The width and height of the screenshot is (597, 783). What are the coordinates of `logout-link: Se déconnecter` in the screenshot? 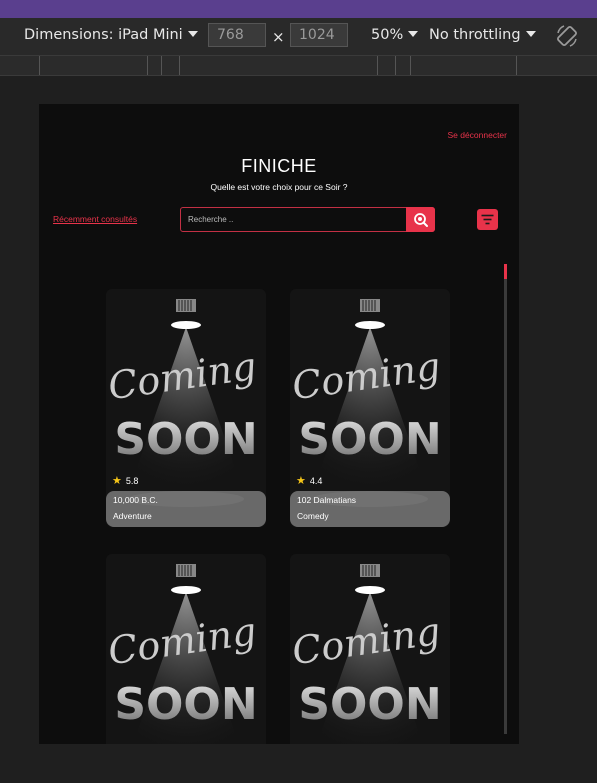 It's located at (477, 135).